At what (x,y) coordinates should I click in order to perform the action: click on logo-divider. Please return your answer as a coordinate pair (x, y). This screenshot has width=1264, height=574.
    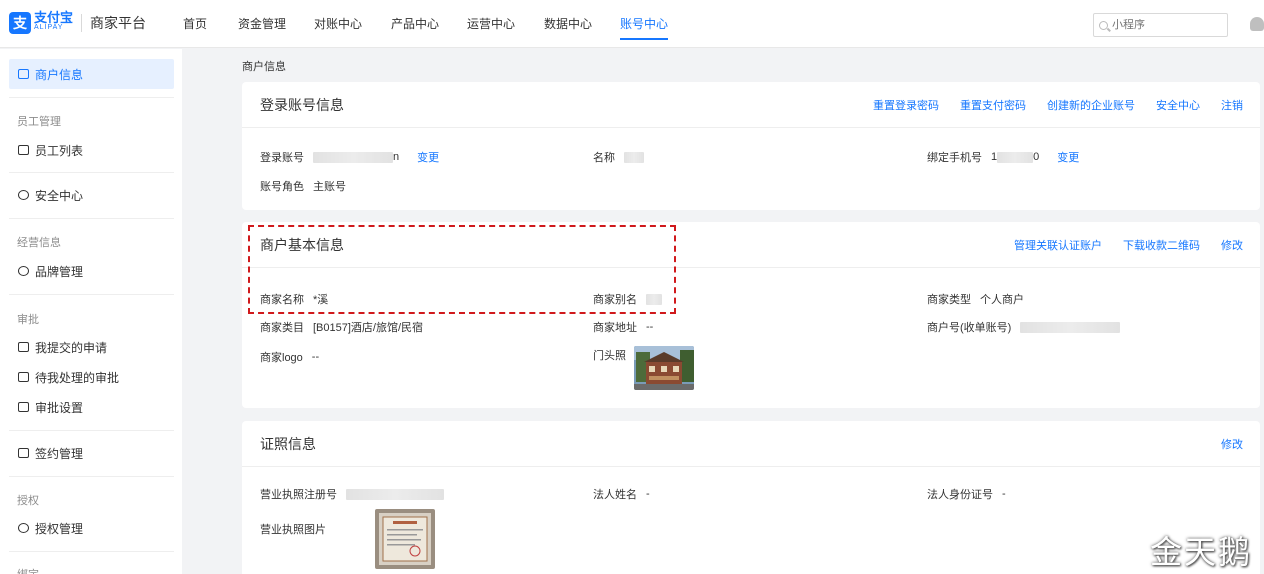
    Looking at the image, I should click on (82, 23).